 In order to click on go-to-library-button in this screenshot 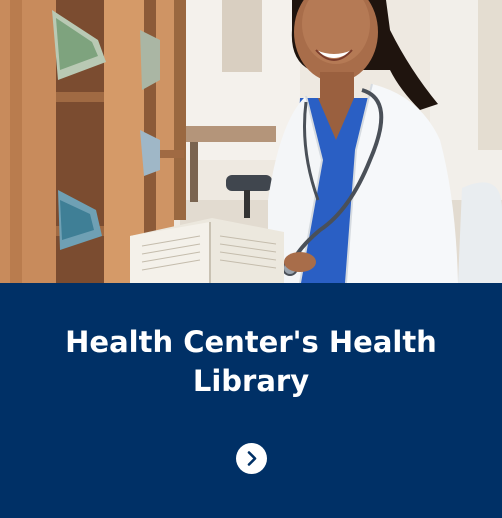, I will do `click(251, 458)`.